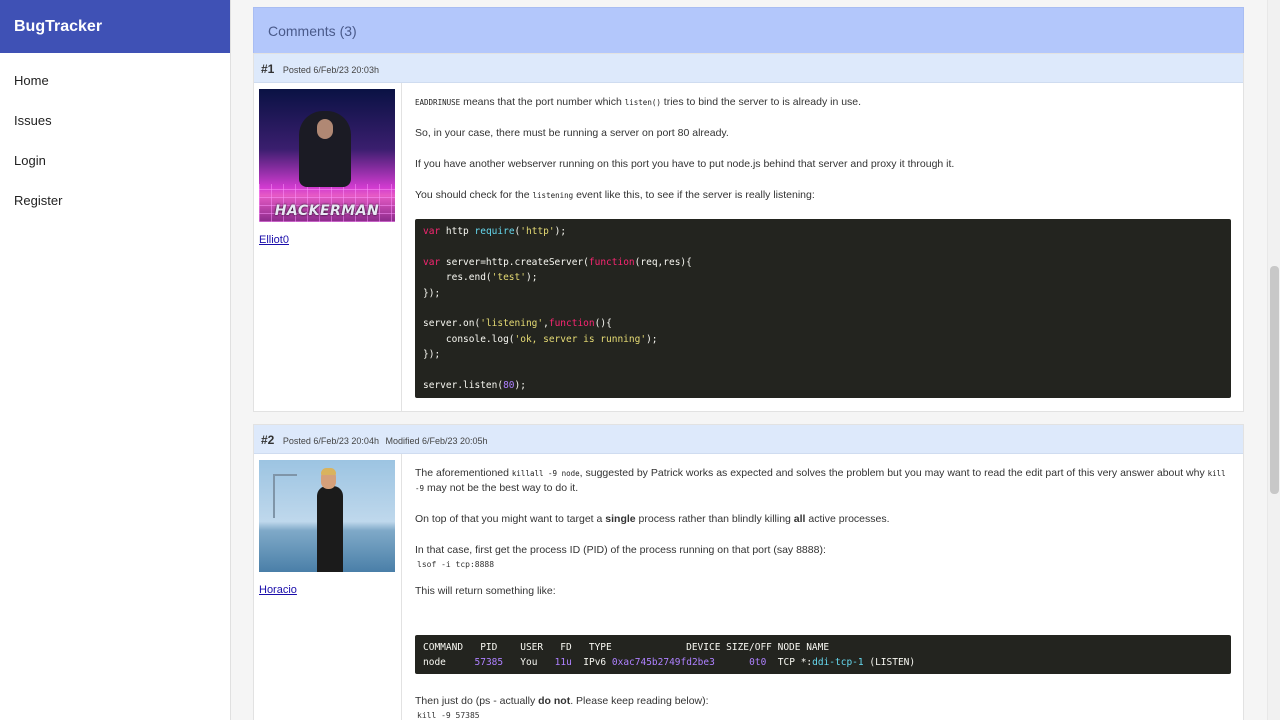 The image size is (1280, 720). Describe the element at coordinates (477, 701) in the screenshot. I see `text-span: Then just do (ps - actually` at that location.